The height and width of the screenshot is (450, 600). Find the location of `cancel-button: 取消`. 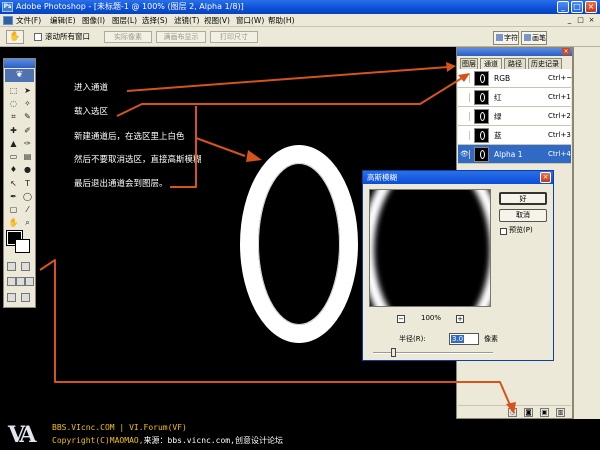

cancel-button: 取消 is located at coordinates (523, 215).